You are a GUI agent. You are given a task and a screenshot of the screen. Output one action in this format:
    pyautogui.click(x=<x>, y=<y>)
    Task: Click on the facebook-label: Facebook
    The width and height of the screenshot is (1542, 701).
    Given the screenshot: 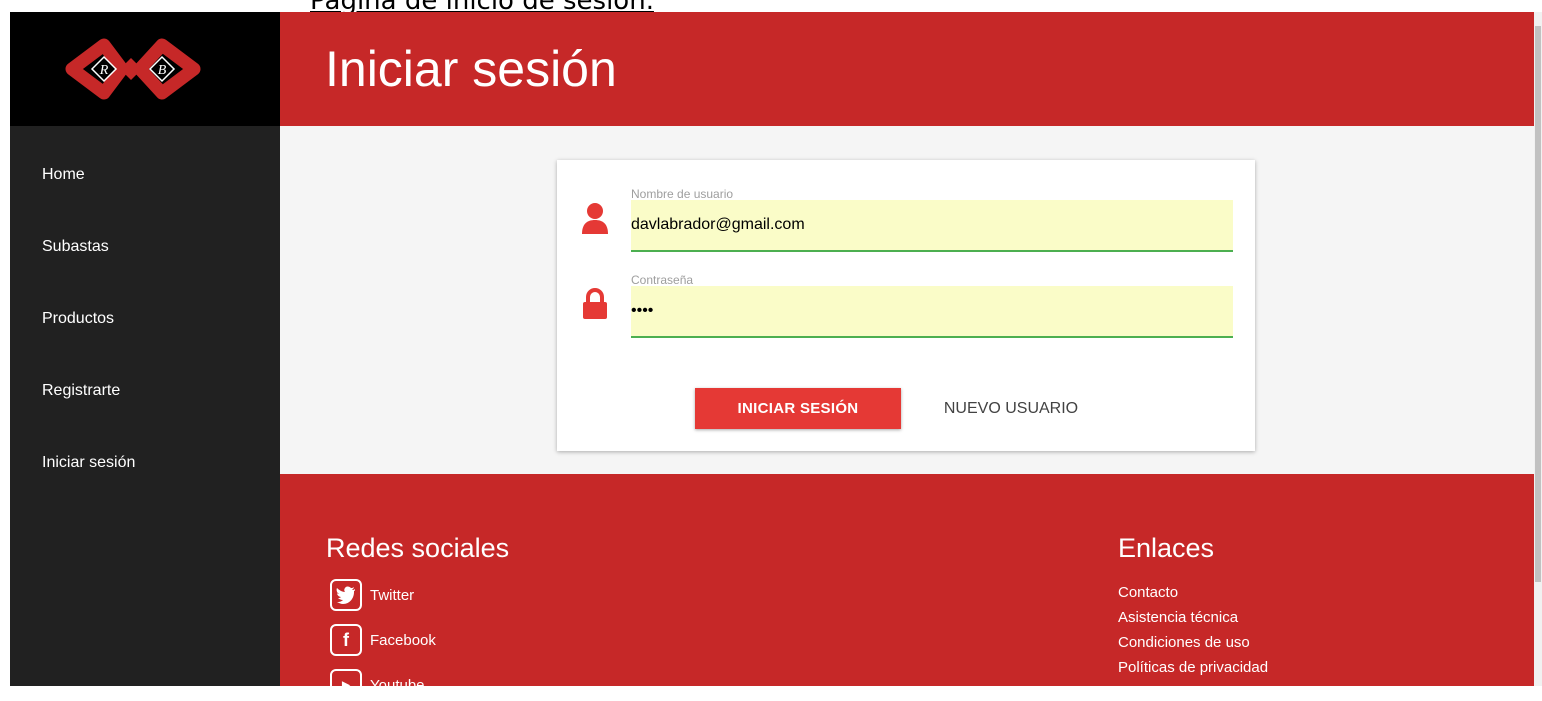 What is the action you would take?
    pyautogui.click(x=403, y=640)
    